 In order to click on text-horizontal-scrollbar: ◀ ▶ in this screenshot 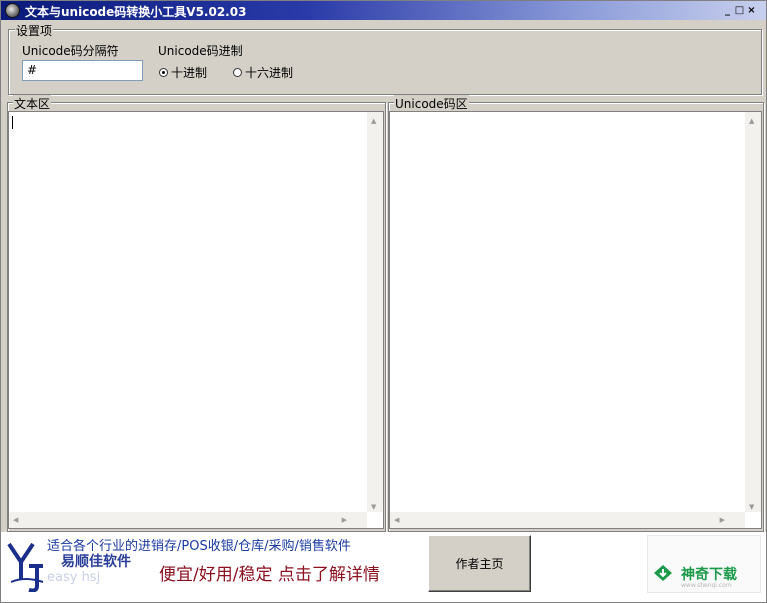, I will do `click(188, 520)`.